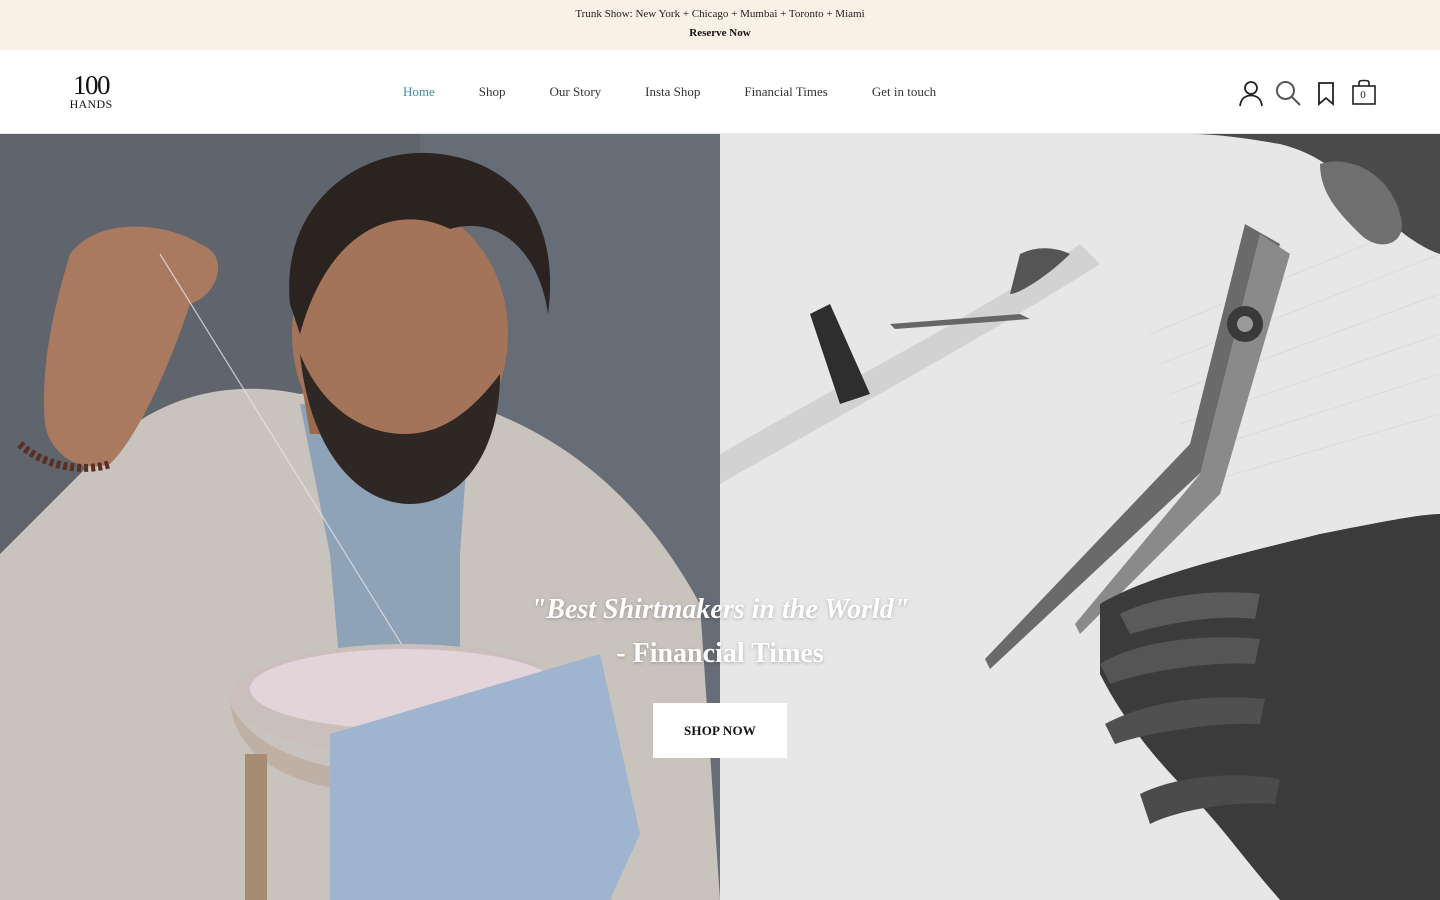  Describe the element at coordinates (785, 92) in the screenshot. I see `nav-item-financial-times: Financial Times` at that location.